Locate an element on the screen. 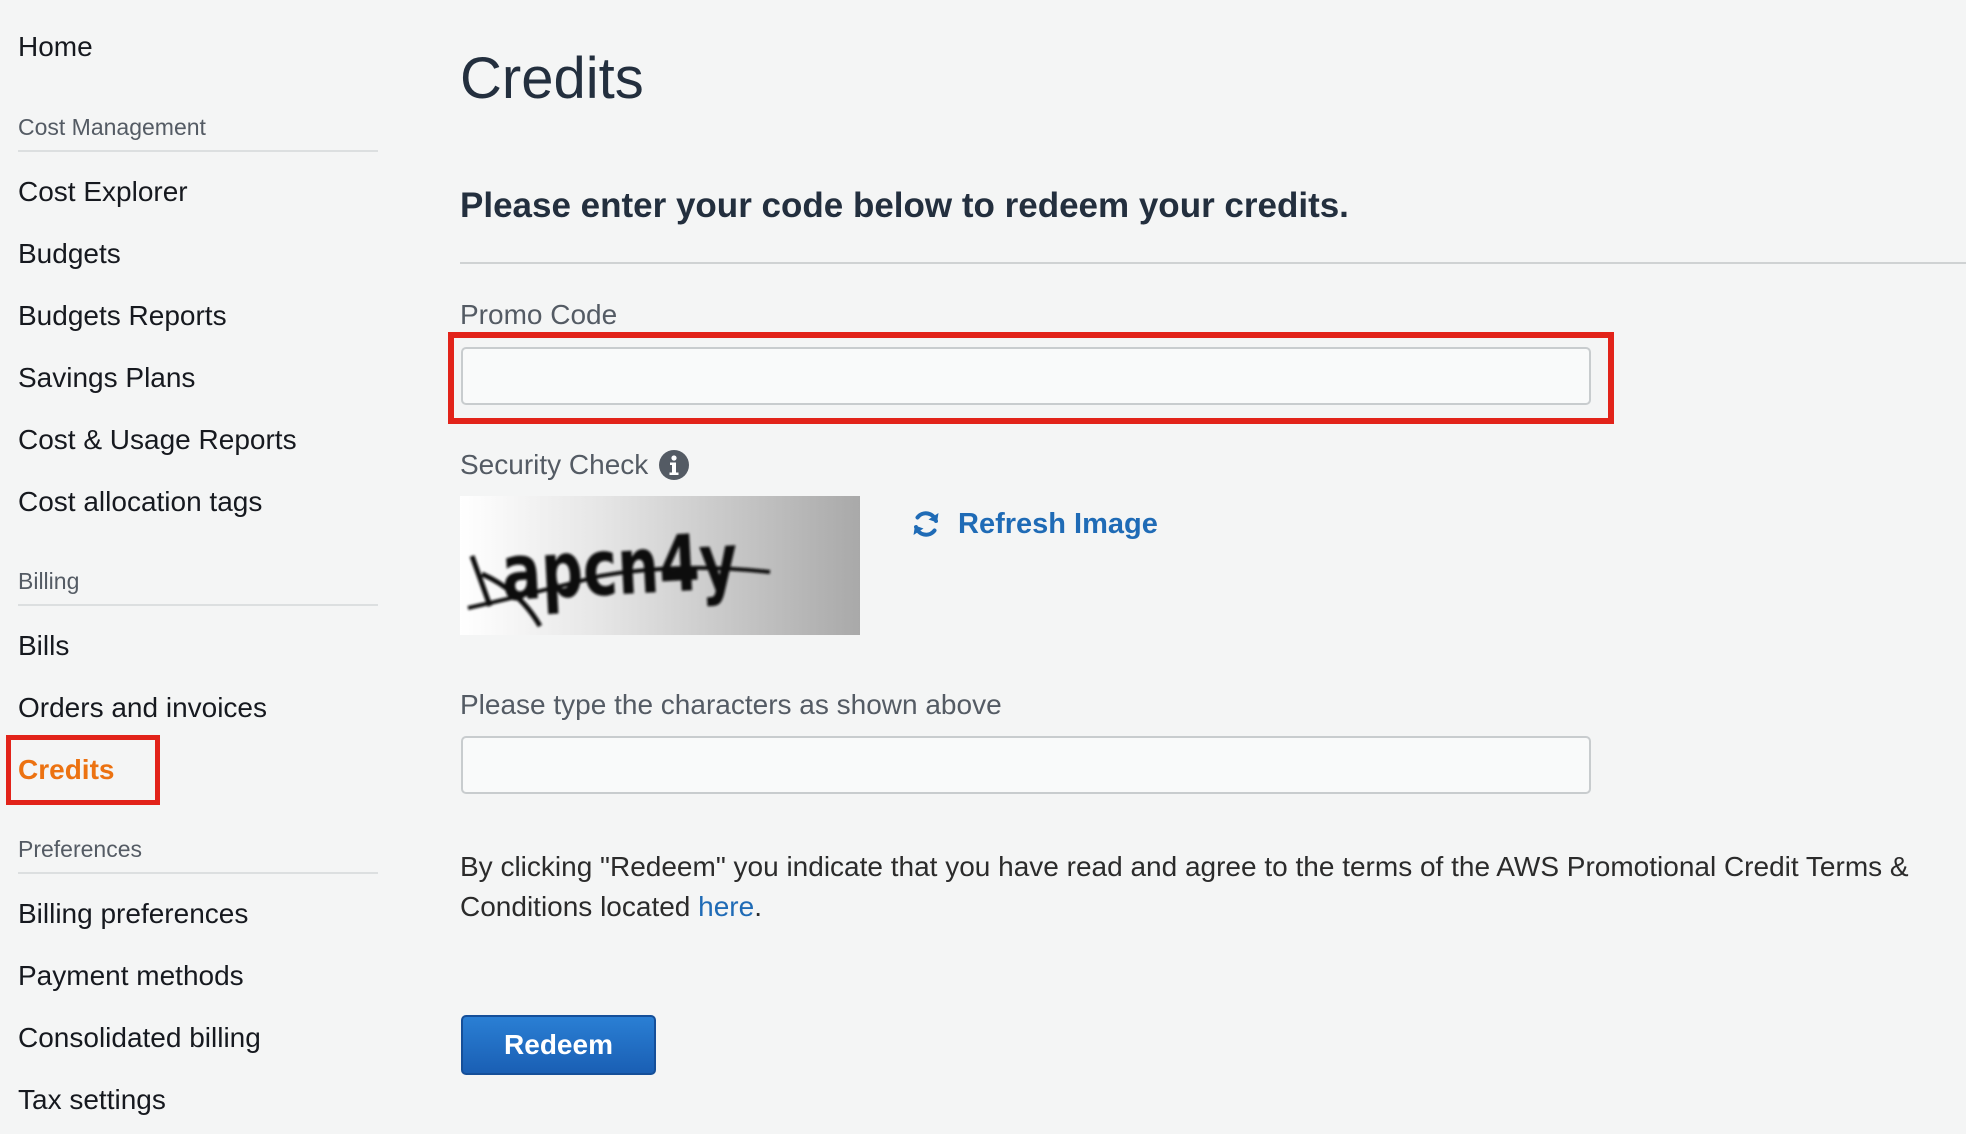 This screenshot has width=1966, height=1134. section-heading-cost-management: Cost Management is located at coordinates (112, 127).